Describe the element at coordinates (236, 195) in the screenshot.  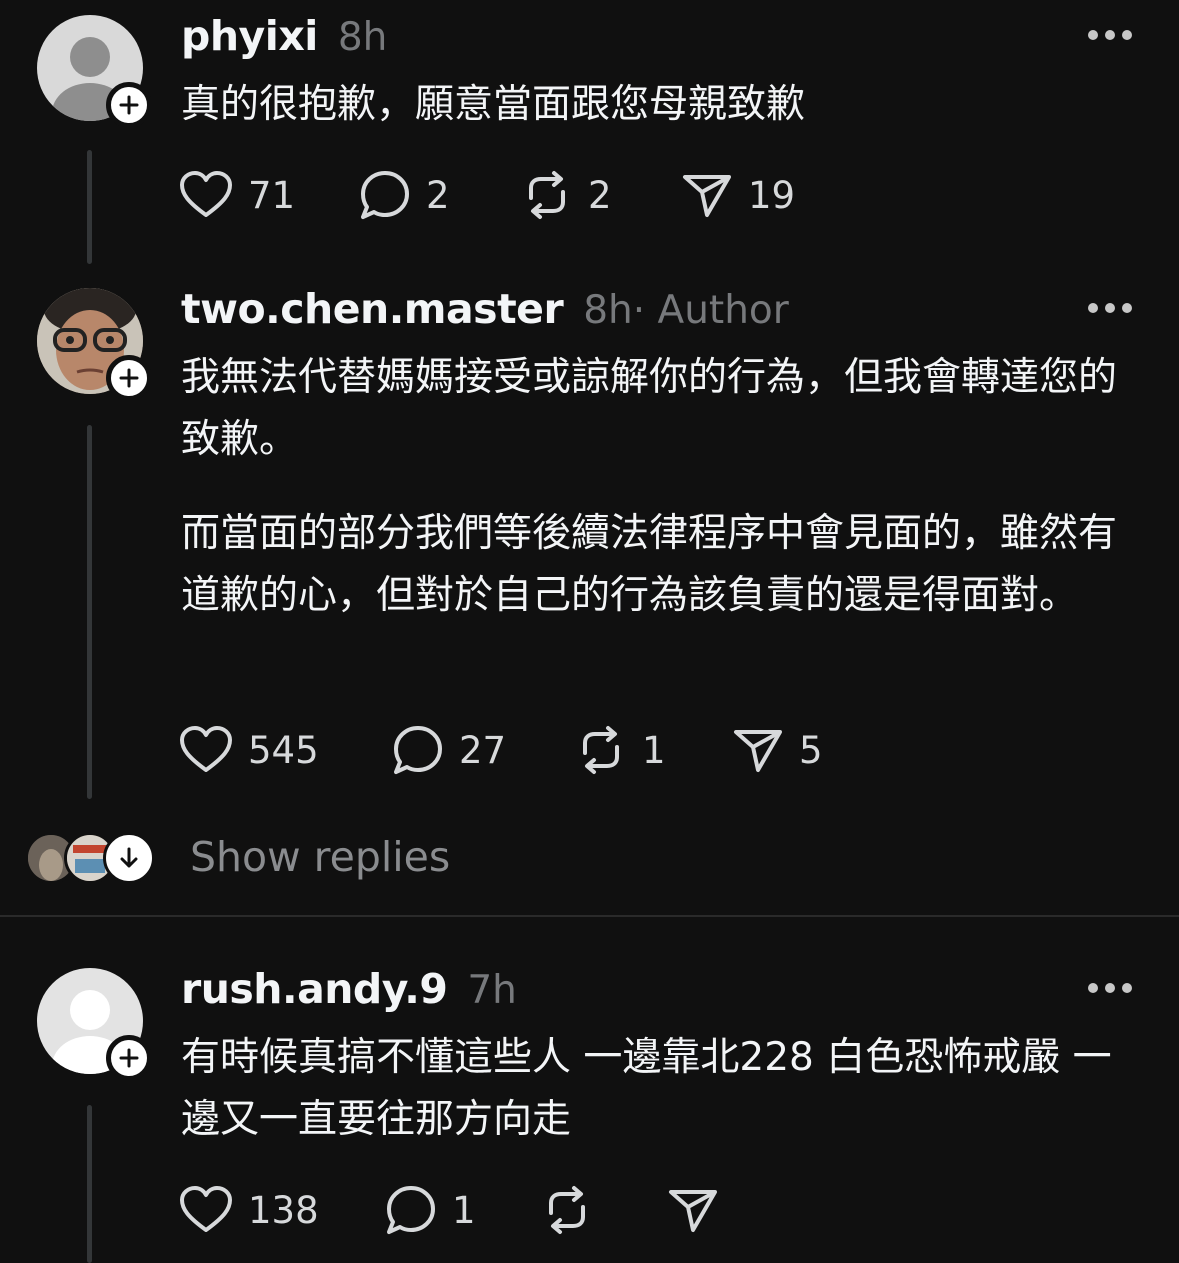
I see `like-button: 71` at that location.